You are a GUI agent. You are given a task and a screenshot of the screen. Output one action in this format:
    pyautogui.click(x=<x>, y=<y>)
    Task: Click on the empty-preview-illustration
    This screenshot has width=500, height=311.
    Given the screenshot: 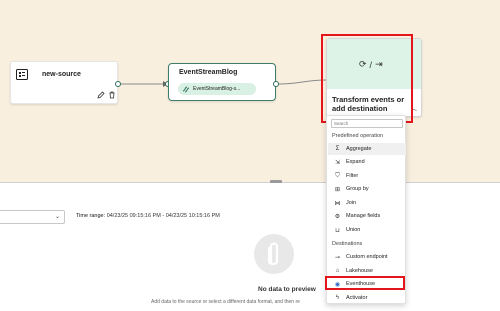 What is the action you would take?
    pyautogui.click(x=274, y=254)
    